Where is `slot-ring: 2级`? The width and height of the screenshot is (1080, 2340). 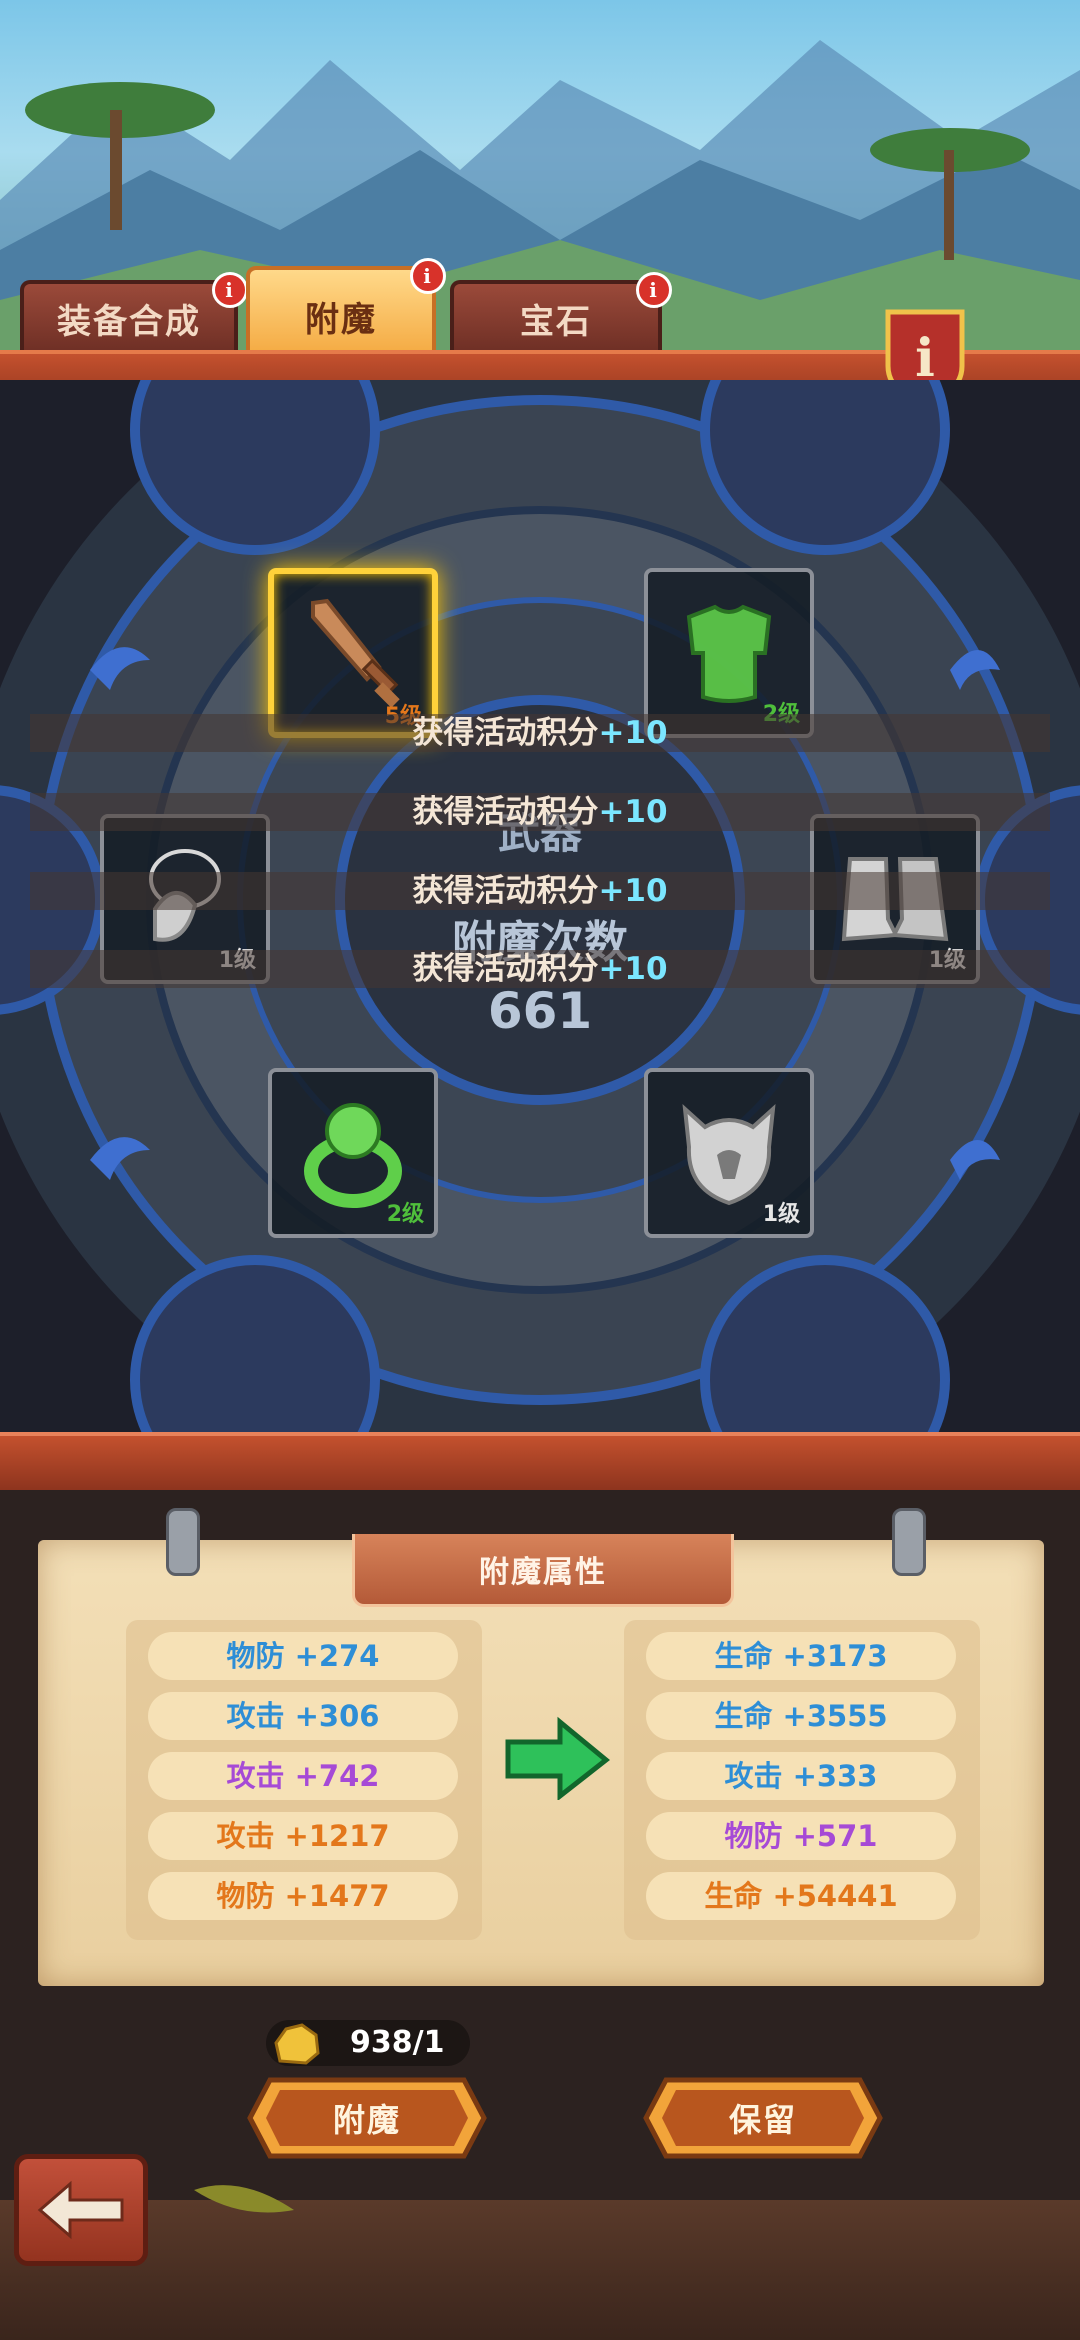
slot-ring: 2级 is located at coordinates (353, 1153).